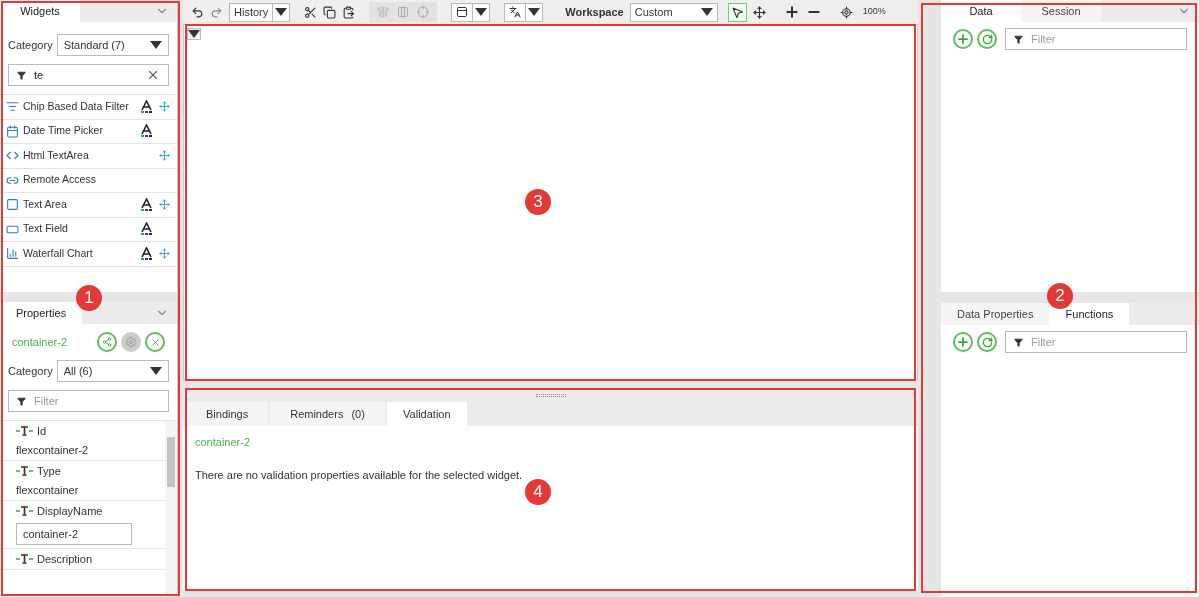 This screenshot has width=1199, height=597. Describe the element at coordinates (524, 12) in the screenshot. I see `language-dropdown` at that location.